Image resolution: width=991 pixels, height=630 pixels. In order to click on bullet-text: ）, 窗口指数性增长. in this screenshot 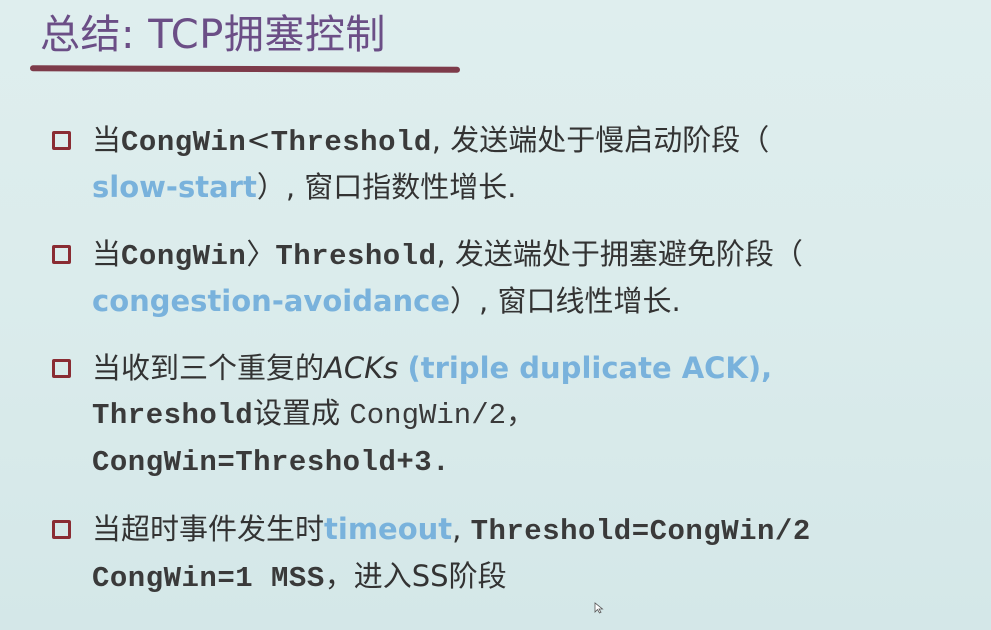, I will do `click(386, 187)`.